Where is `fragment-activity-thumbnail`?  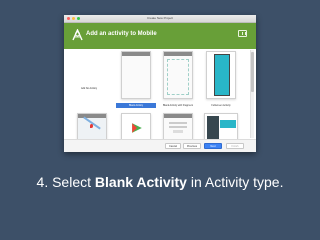
fragment-activity-thumbnail is located at coordinates (178, 75).